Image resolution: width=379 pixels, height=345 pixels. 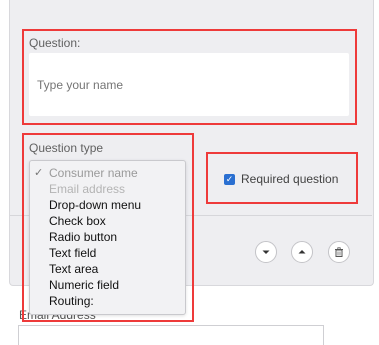 I want to click on trash-icon, so click(x=339, y=252).